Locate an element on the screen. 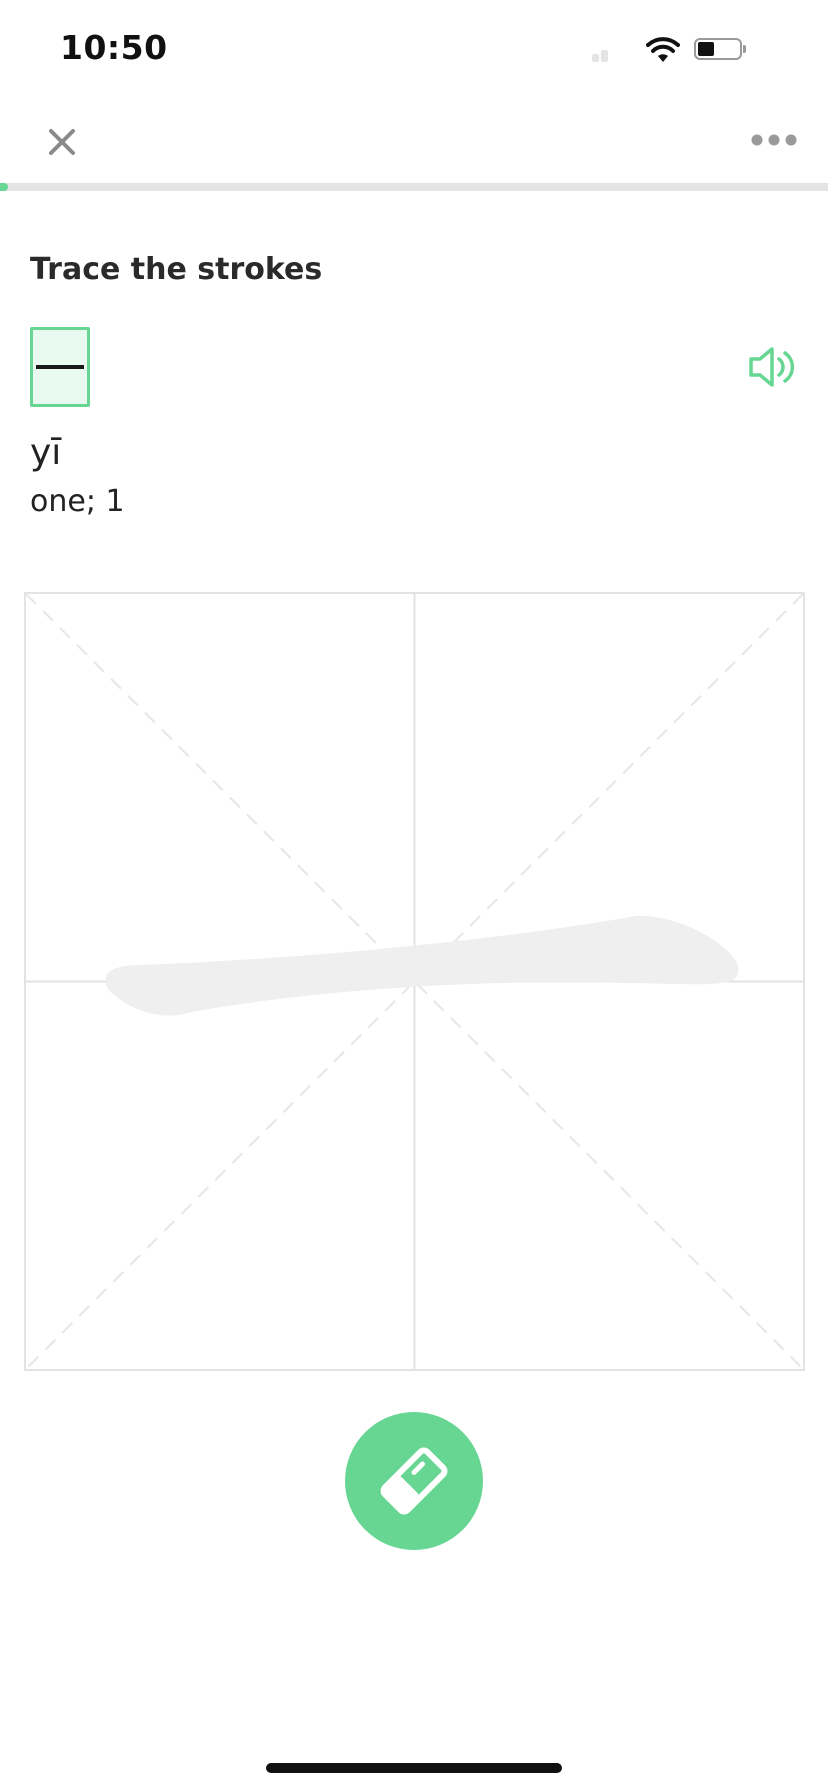  erase-button is located at coordinates (414, 1481).